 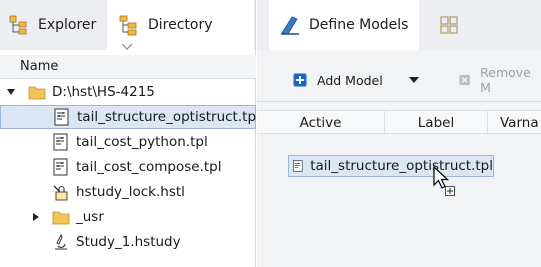 I want to click on tree-item-label: tail_structure_optistruct.tpl, so click(x=168, y=117).